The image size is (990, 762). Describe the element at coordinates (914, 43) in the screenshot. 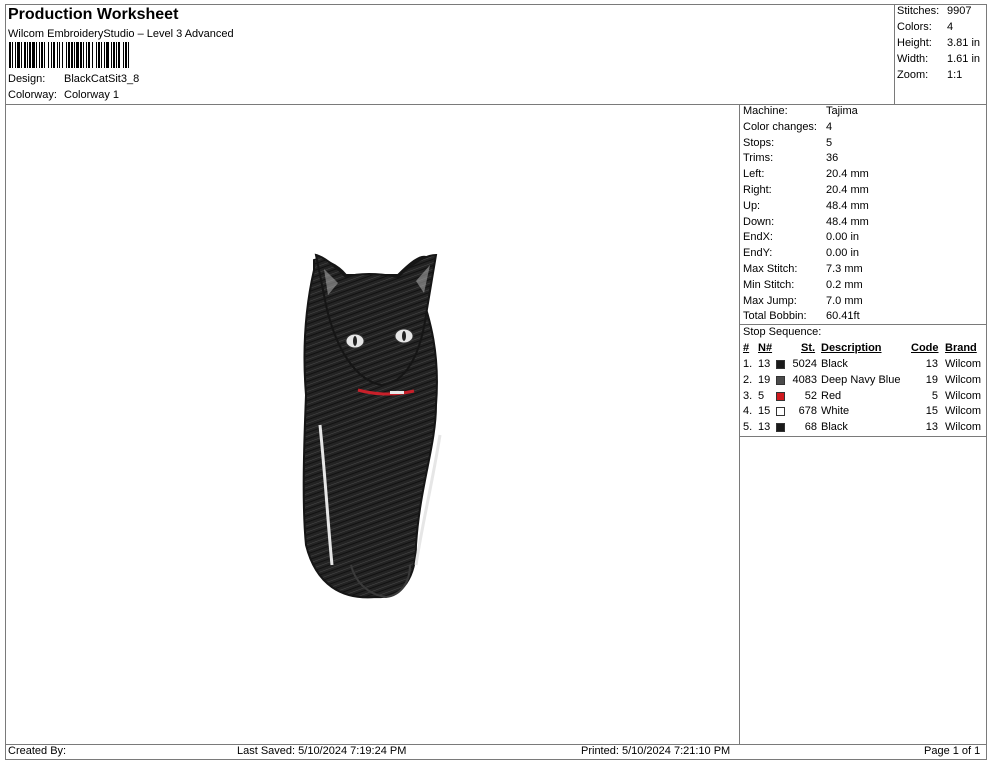

I see `stat-label: Height:` at that location.